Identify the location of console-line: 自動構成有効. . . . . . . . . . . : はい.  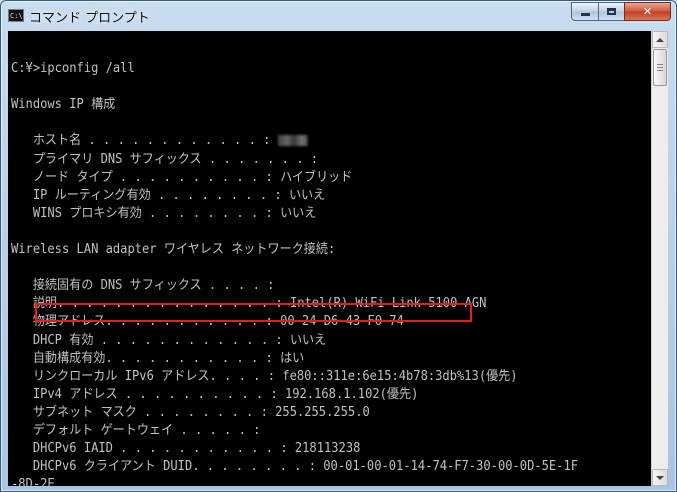
(294, 359).